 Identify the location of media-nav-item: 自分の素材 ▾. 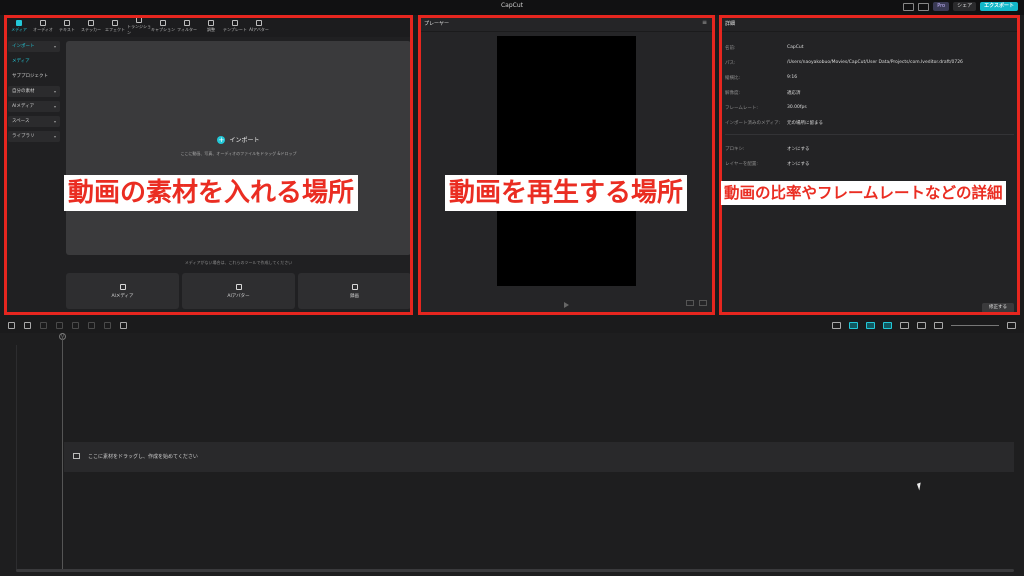
(34, 91).